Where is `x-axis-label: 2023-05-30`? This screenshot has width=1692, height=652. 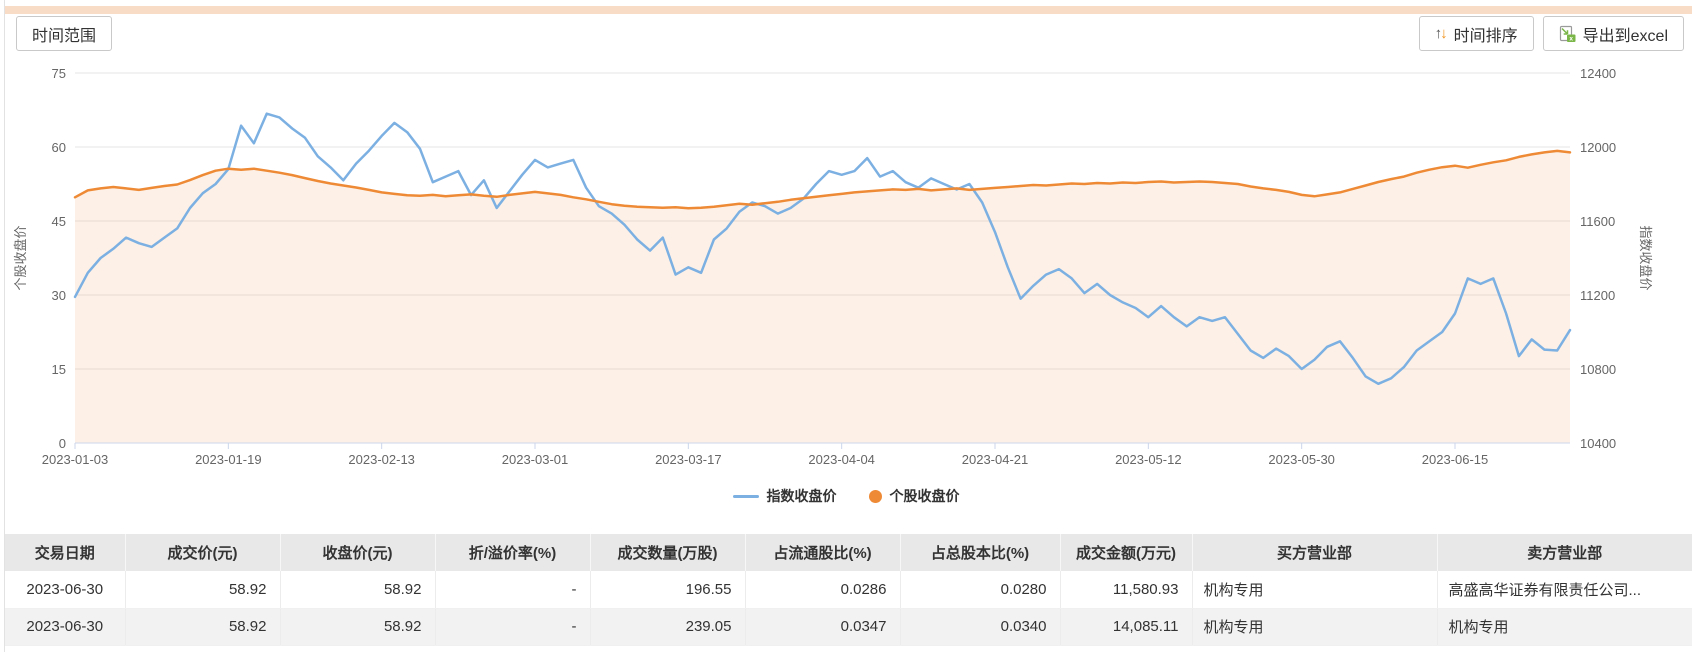
x-axis-label: 2023-05-30 is located at coordinates (1301, 459).